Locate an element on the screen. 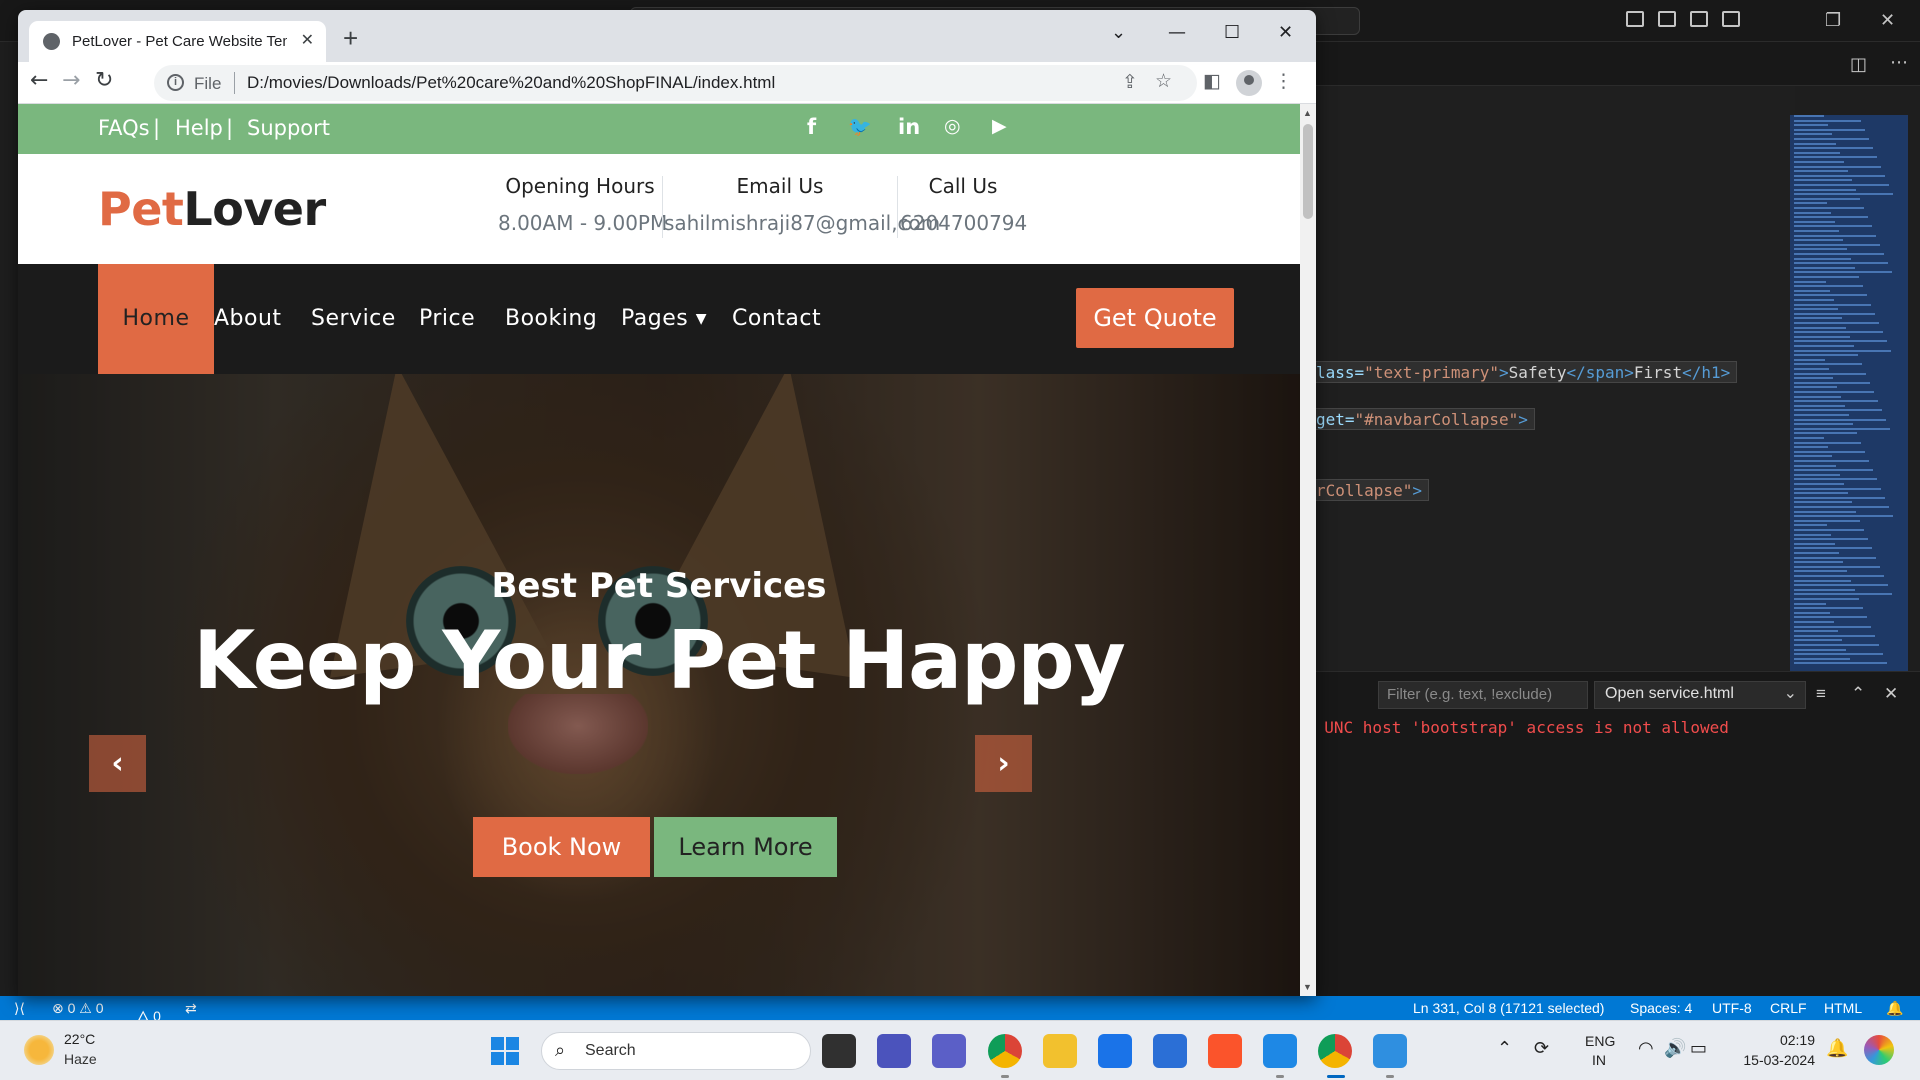  cursor-position: Ln 331, Col 8 (17121 selected) is located at coordinates (1508, 1008).